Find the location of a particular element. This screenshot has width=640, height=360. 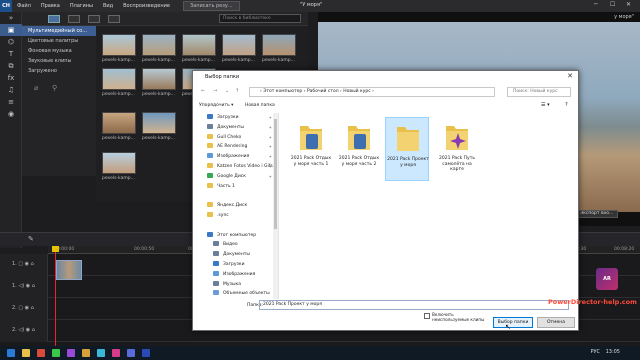

cancel-button: Отмена is located at coordinates (556, 322).